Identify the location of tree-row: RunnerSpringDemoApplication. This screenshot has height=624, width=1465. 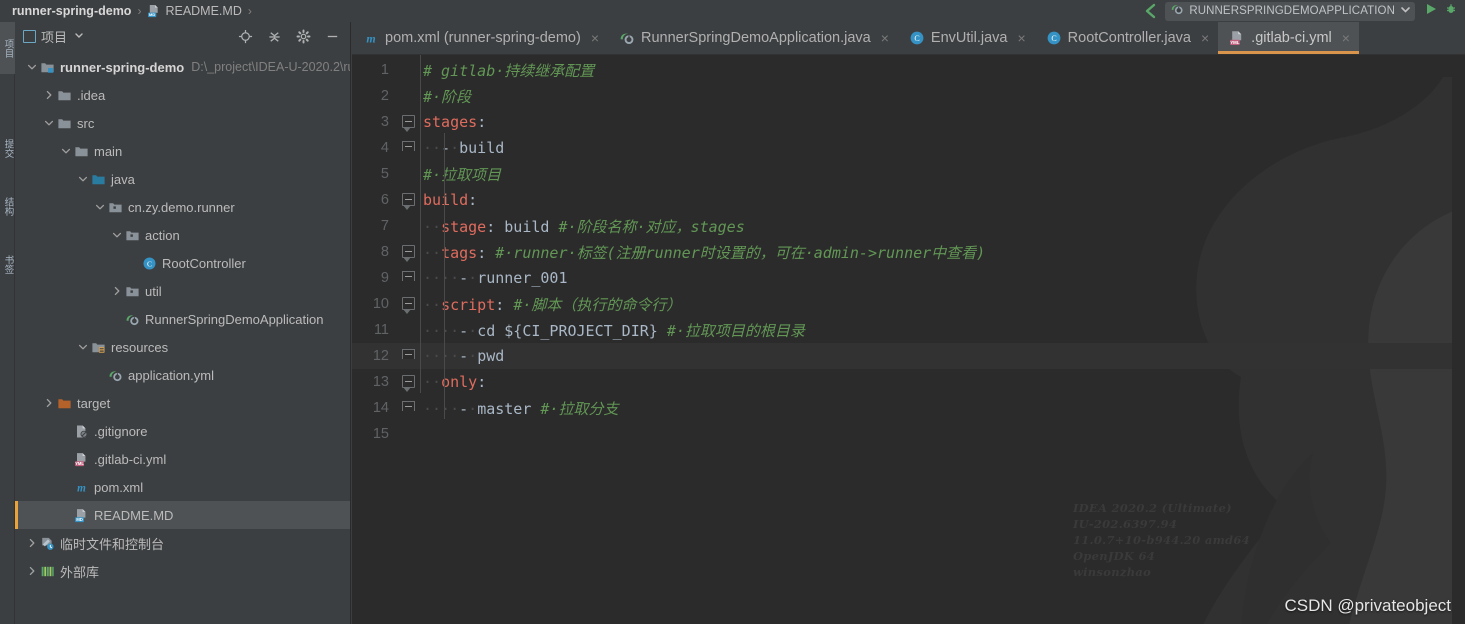
(182, 319).